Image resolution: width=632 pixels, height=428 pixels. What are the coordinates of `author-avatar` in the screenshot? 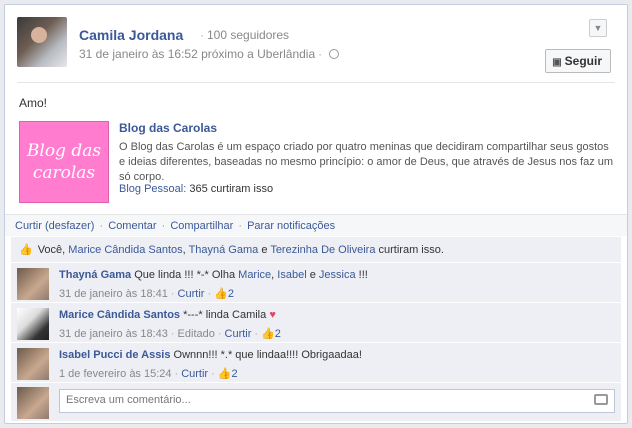 It's located at (42, 42).